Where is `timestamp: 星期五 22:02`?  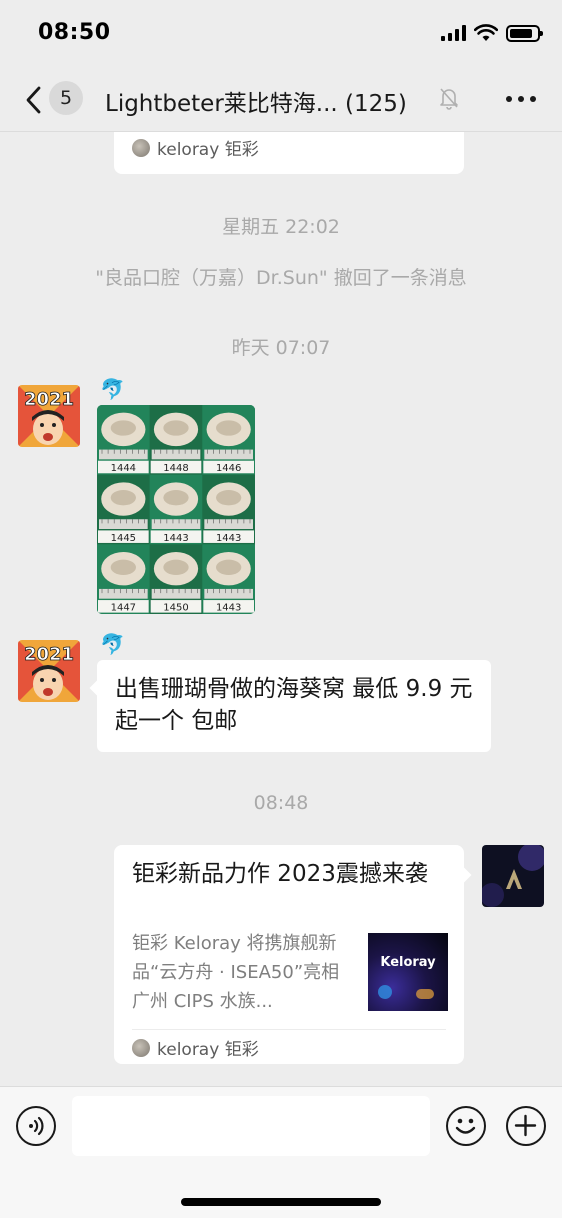
timestamp: 星期五 22:02 is located at coordinates (281, 227).